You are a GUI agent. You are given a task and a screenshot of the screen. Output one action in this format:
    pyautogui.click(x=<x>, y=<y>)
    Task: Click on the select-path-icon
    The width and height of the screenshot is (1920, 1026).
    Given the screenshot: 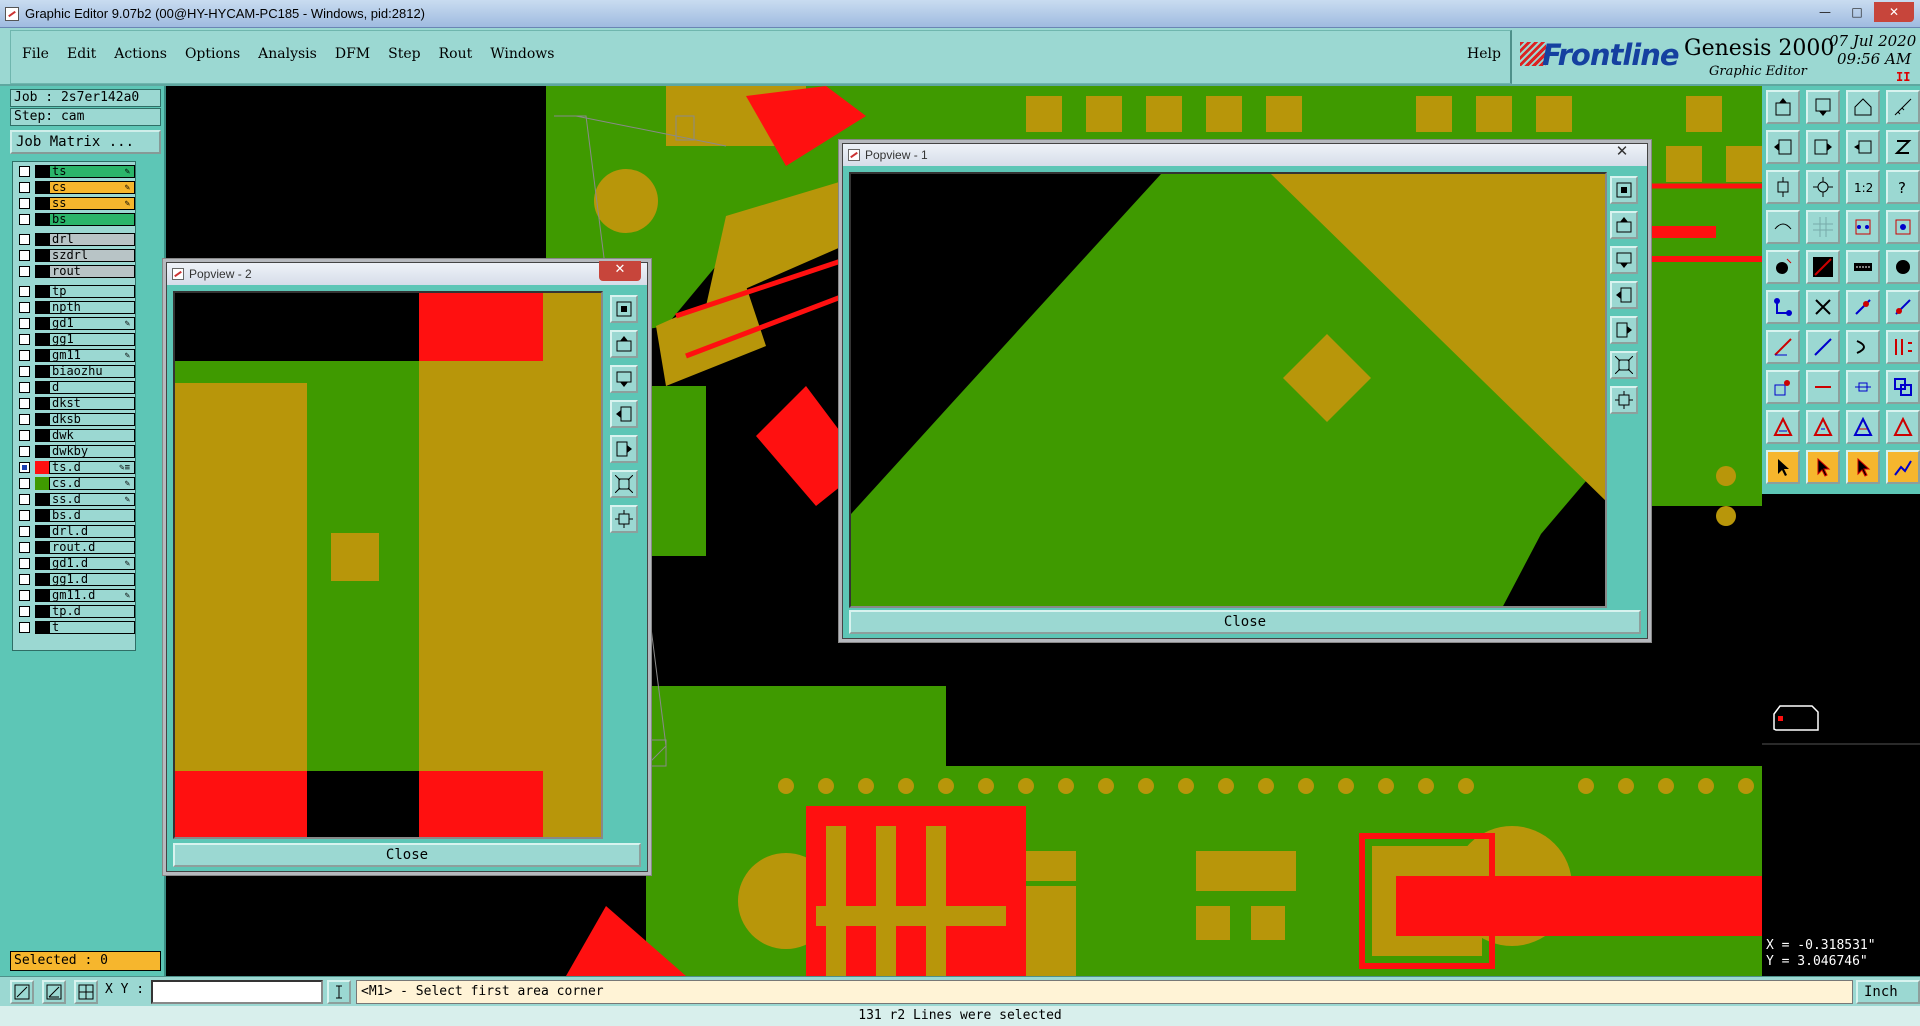 What is the action you would take?
    pyautogui.click(x=1903, y=467)
    